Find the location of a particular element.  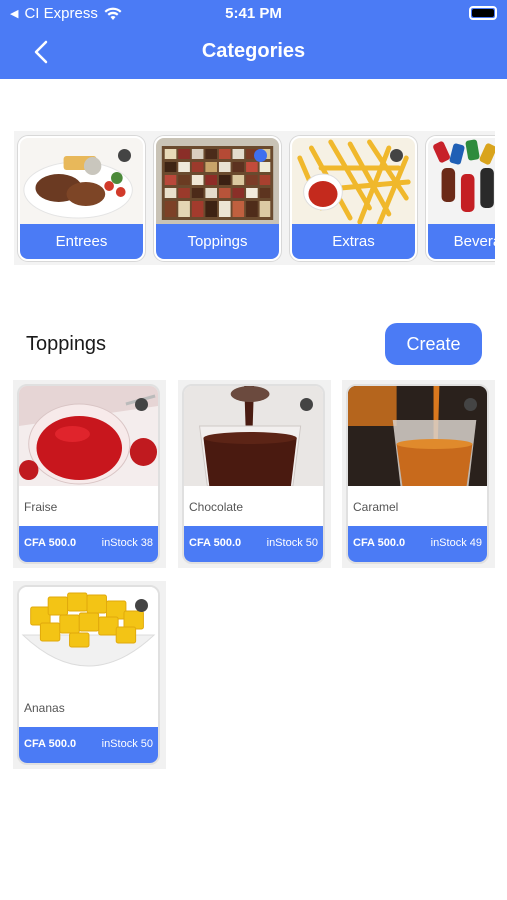

product-card-caramel: Caramel CFA 500.0 inStock 49 is located at coordinates (417, 474).